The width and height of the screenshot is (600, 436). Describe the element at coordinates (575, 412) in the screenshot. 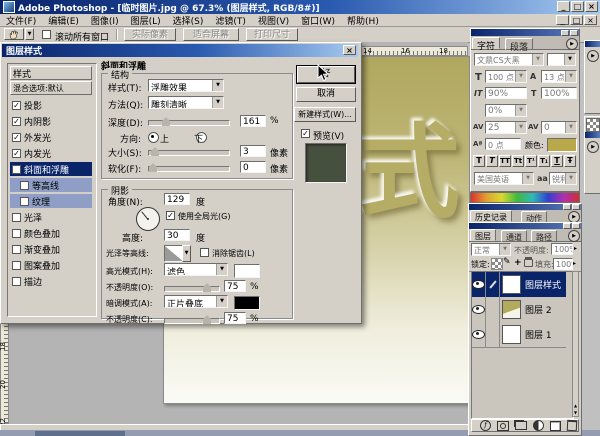

I see `scroll-down-icon: ▼` at that location.